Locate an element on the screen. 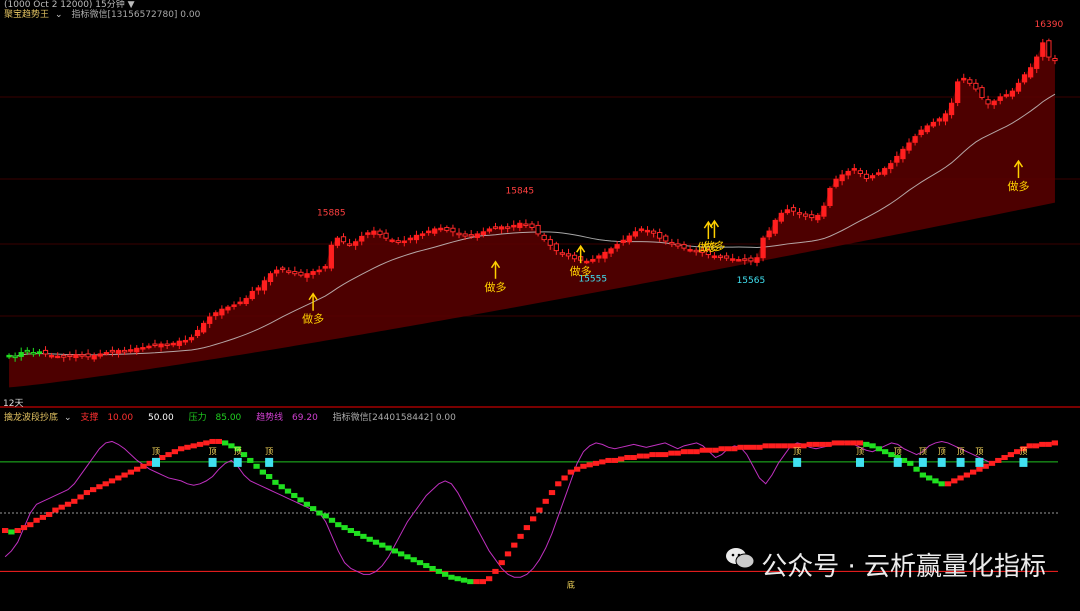 The width and height of the screenshot is (1080, 611). wechat-icon is located at coordinates (740, 563).